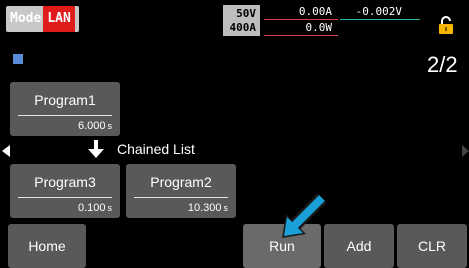  What do you see at coordinates (47, 246) in the screenshot?
I see `home-button: Home` at bounding box center [47, 246].